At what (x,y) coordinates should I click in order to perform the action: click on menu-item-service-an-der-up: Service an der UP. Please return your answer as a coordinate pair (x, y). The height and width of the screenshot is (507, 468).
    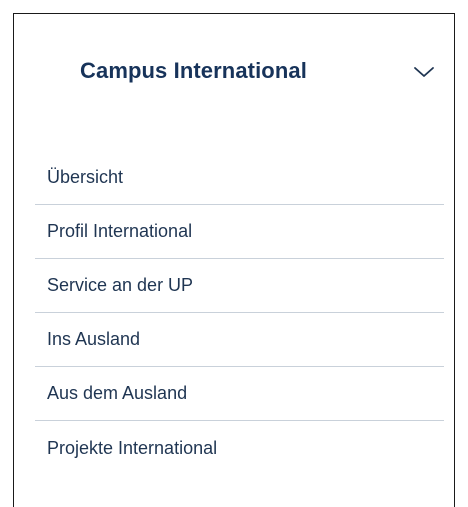
    Looking at the image, I should click on (239, 286).